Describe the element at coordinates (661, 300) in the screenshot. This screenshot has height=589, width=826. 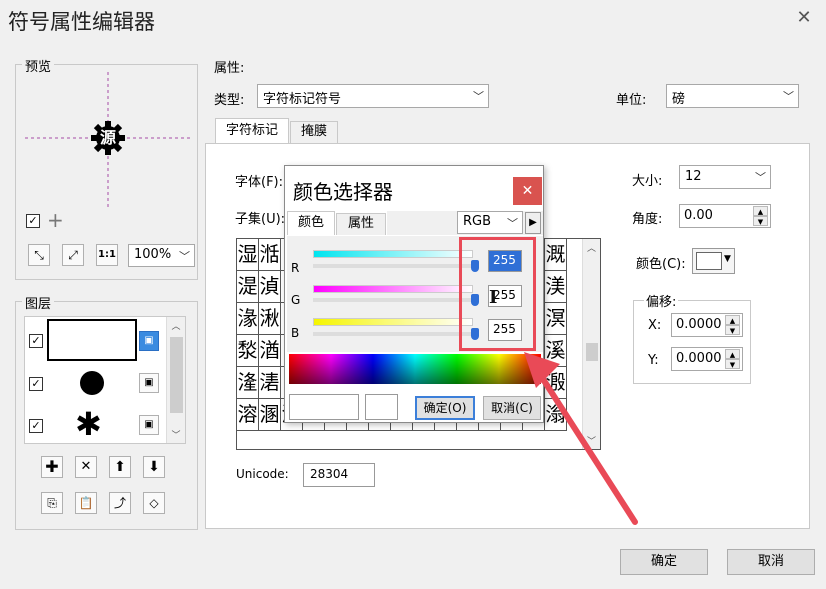
I see `offset-label: 偏移:` at that location.